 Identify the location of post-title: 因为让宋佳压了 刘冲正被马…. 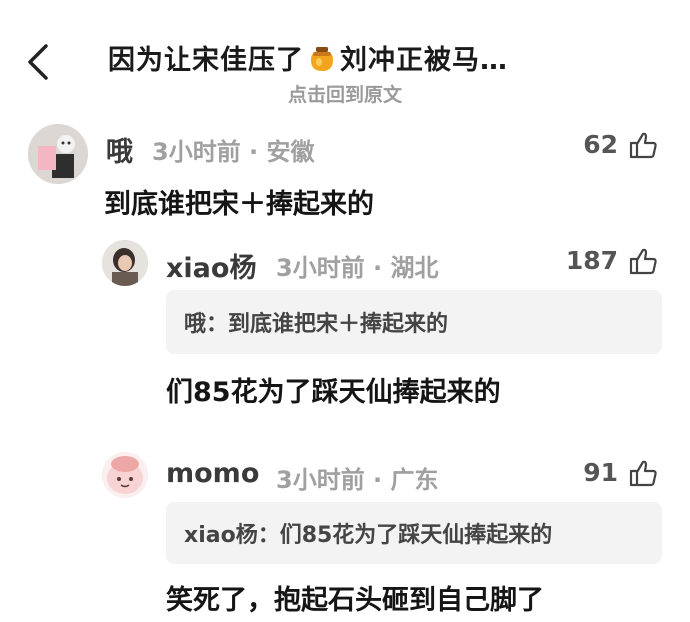
(308, 57).